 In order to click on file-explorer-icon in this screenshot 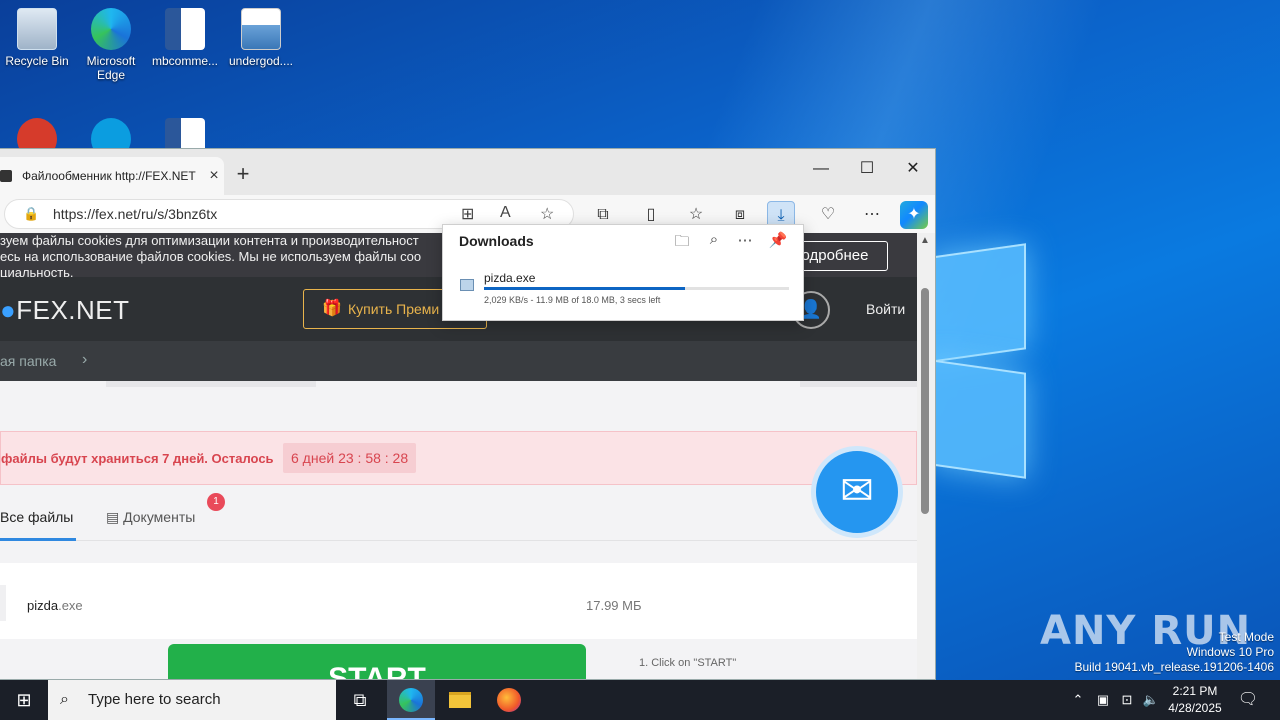, I will do `click(460, 700)`.